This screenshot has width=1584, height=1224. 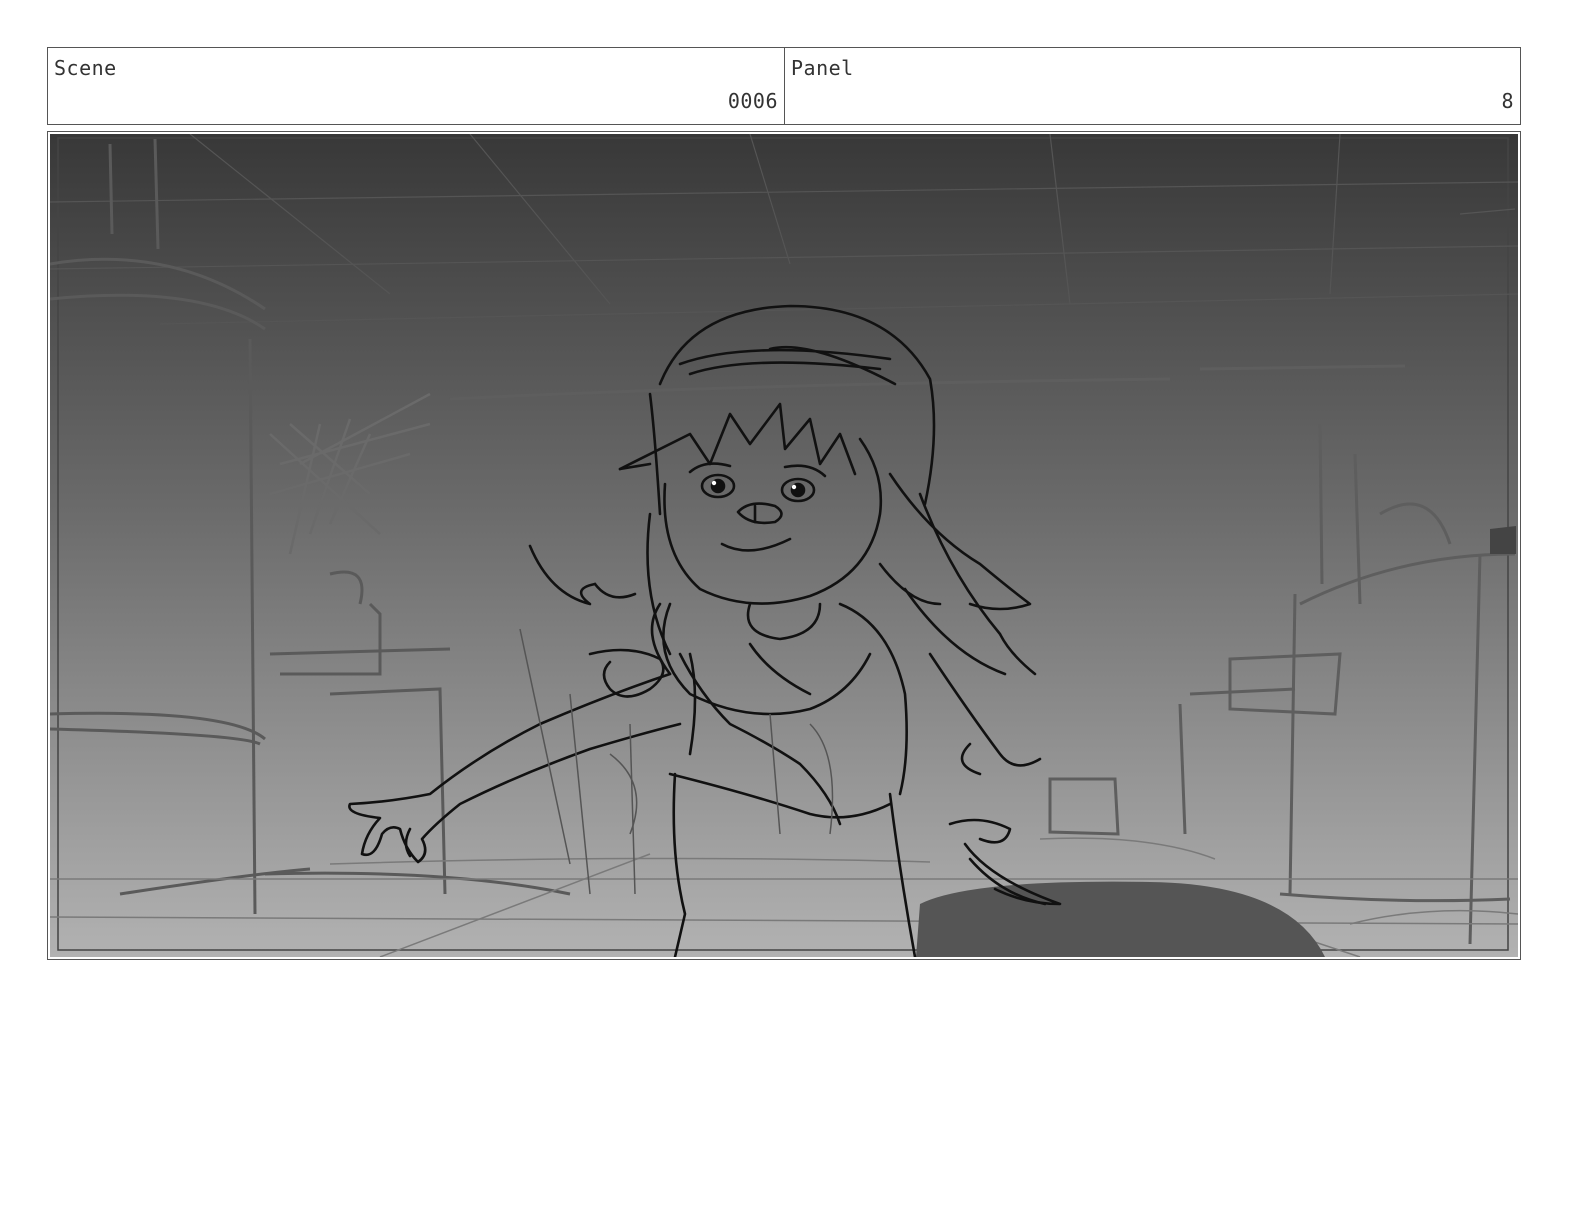 What do you see at coordinates (752, 101) in the screenshot?
I see `scene-number: 0006` at bounding box center [752, 101].